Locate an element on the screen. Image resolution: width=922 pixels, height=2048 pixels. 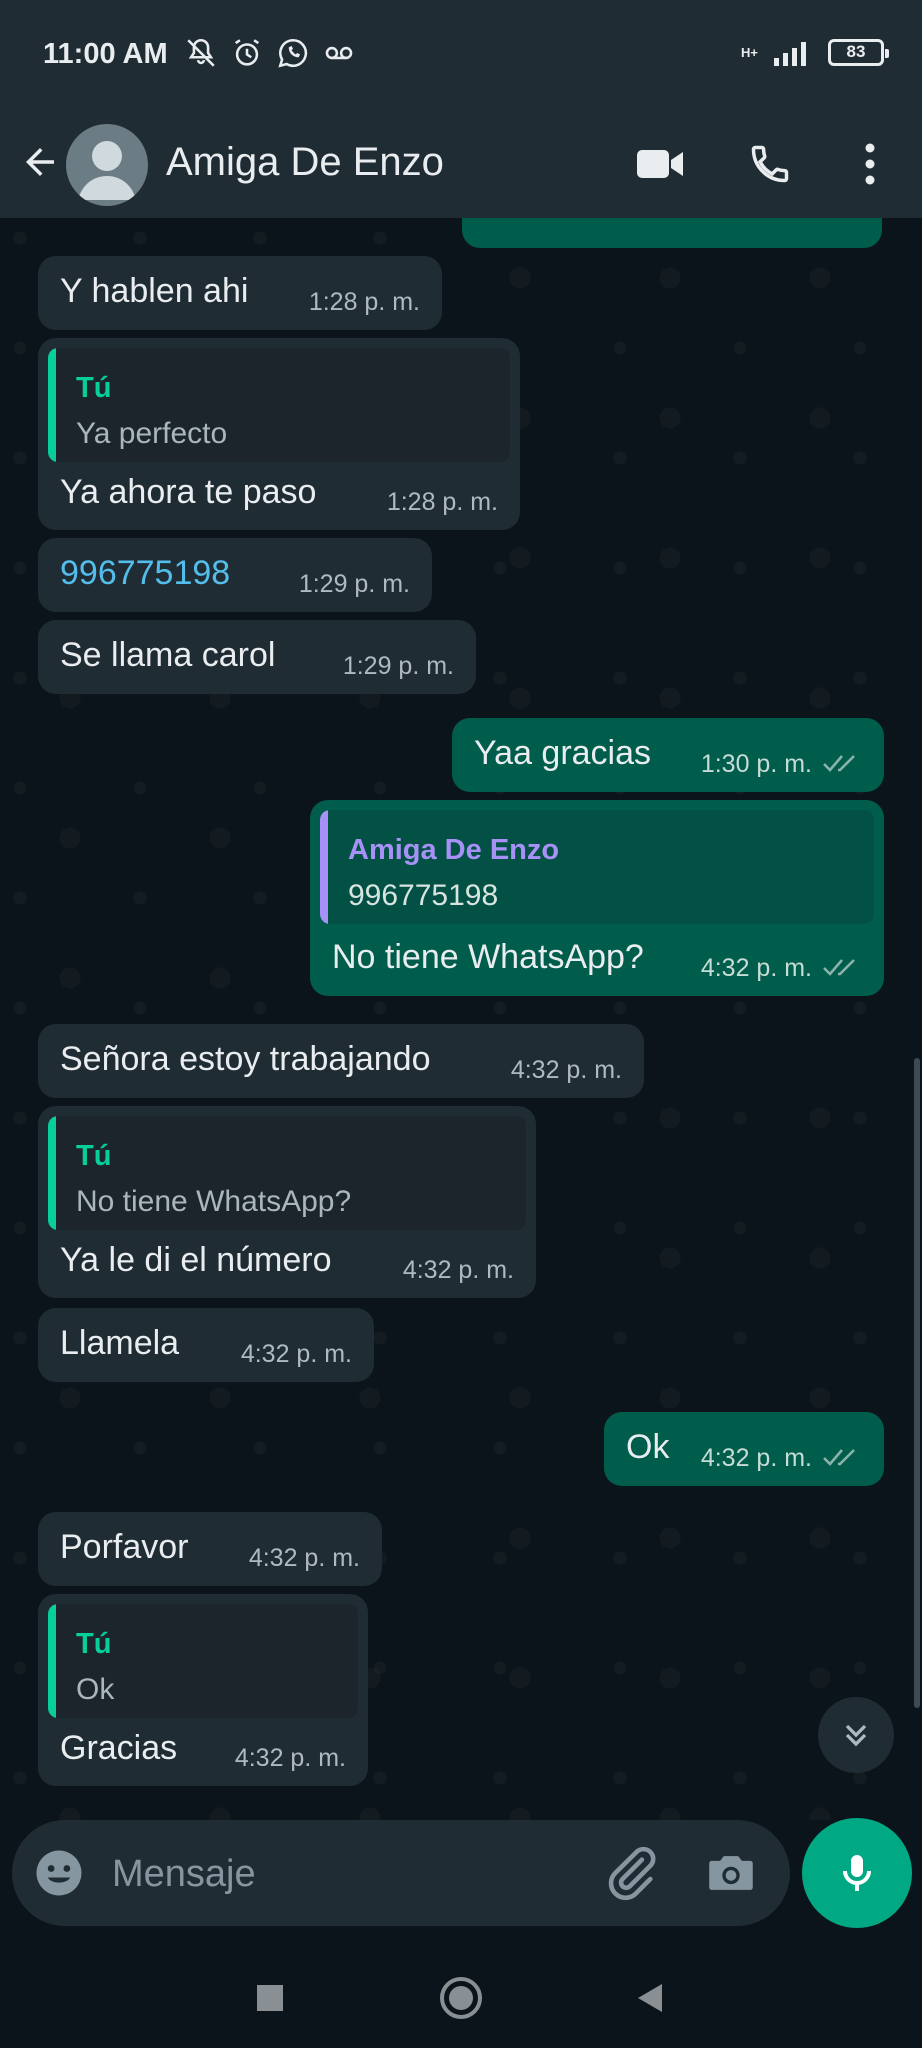
contact-name: Amiga De Enzo is located at coordinates (305, 162).